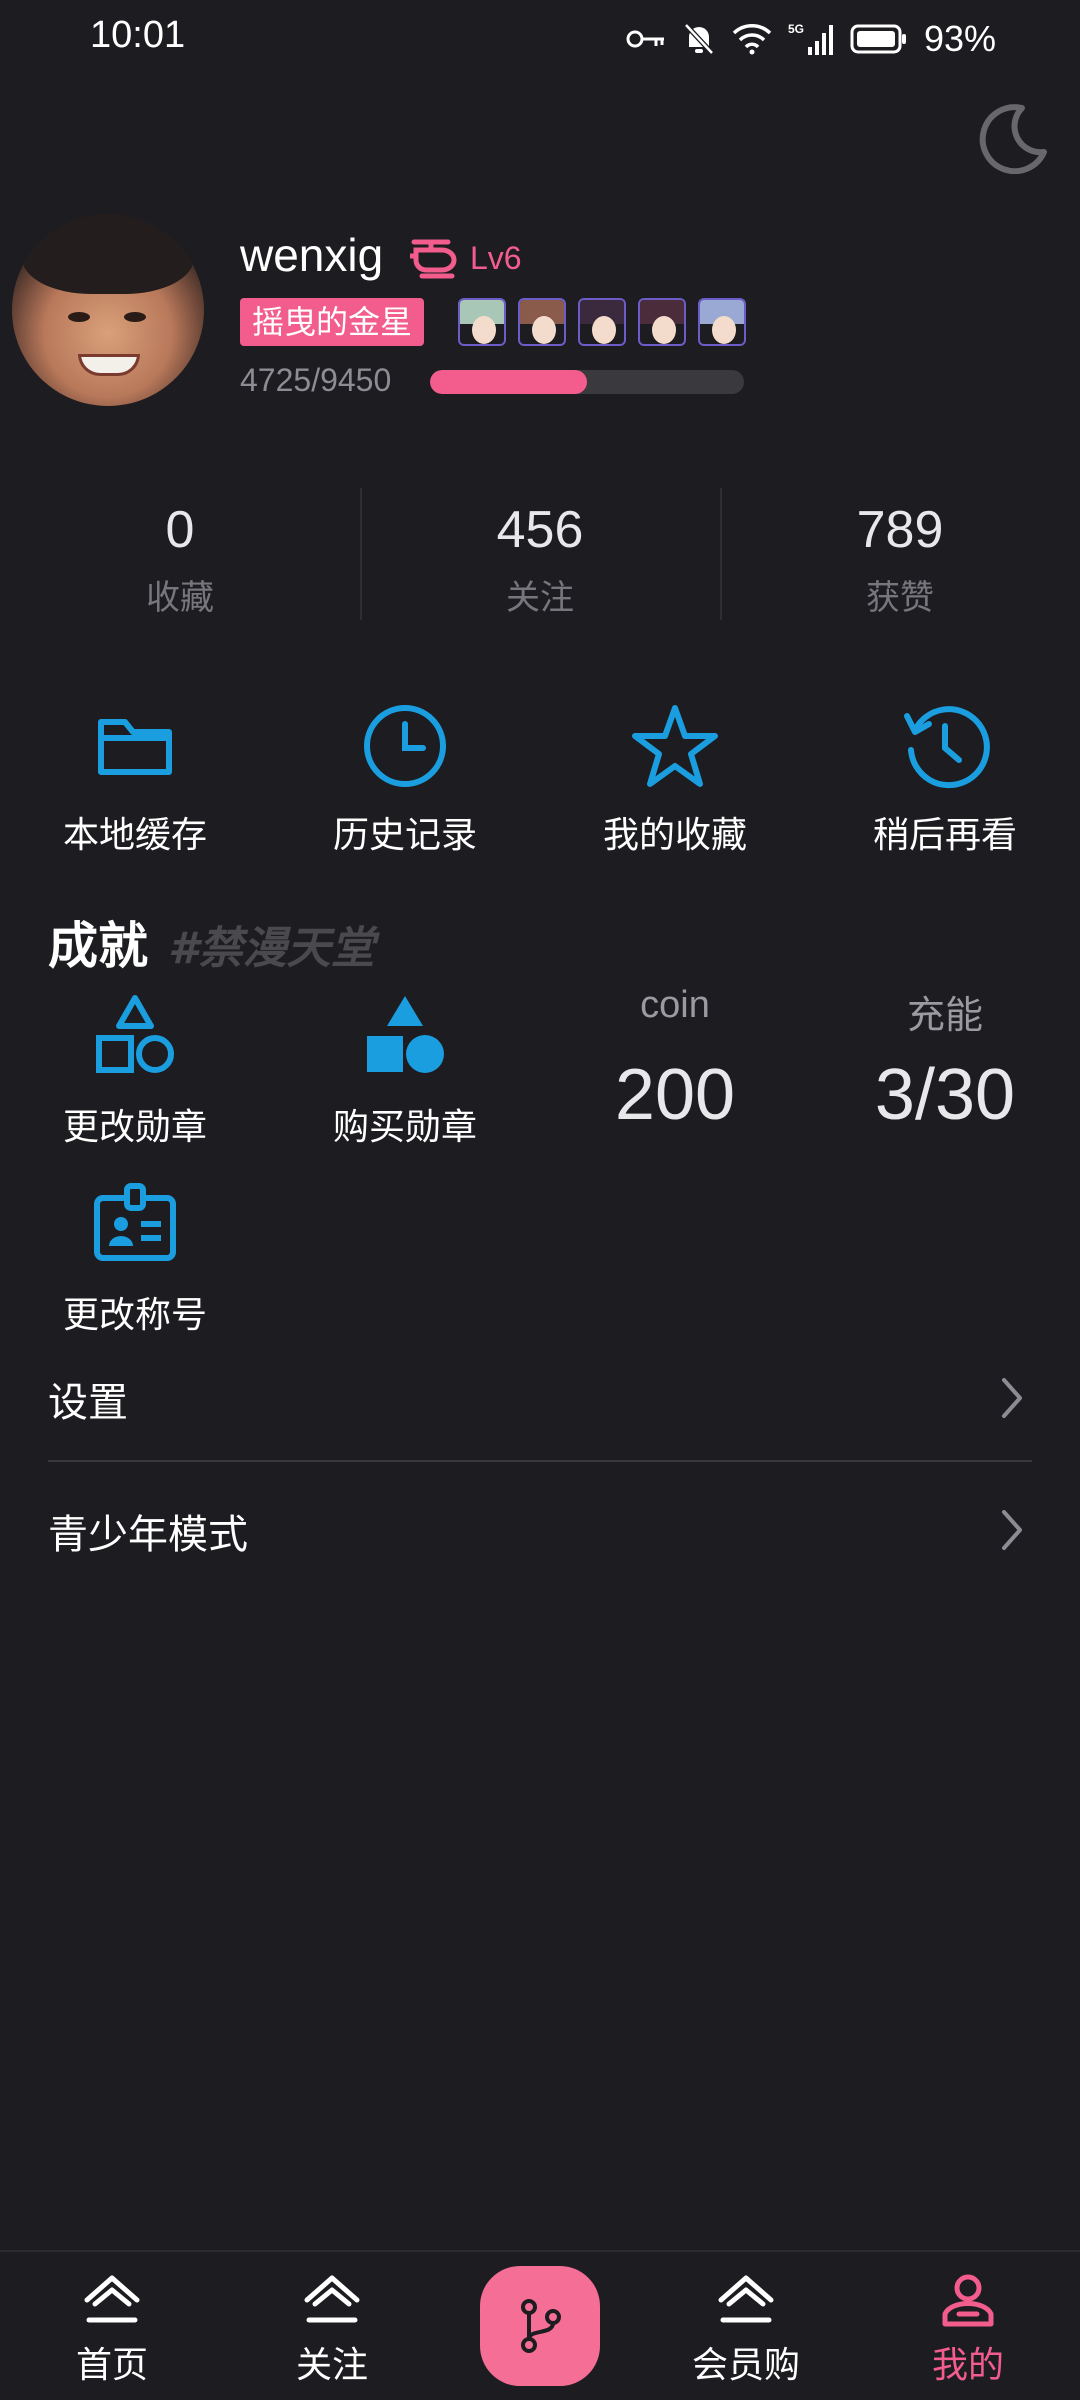 The width and height of the screenshot is (1080, 2400). Describe the element at coordinates (135, 1222) in the screenshot. I see `id-card-icon` at that location.